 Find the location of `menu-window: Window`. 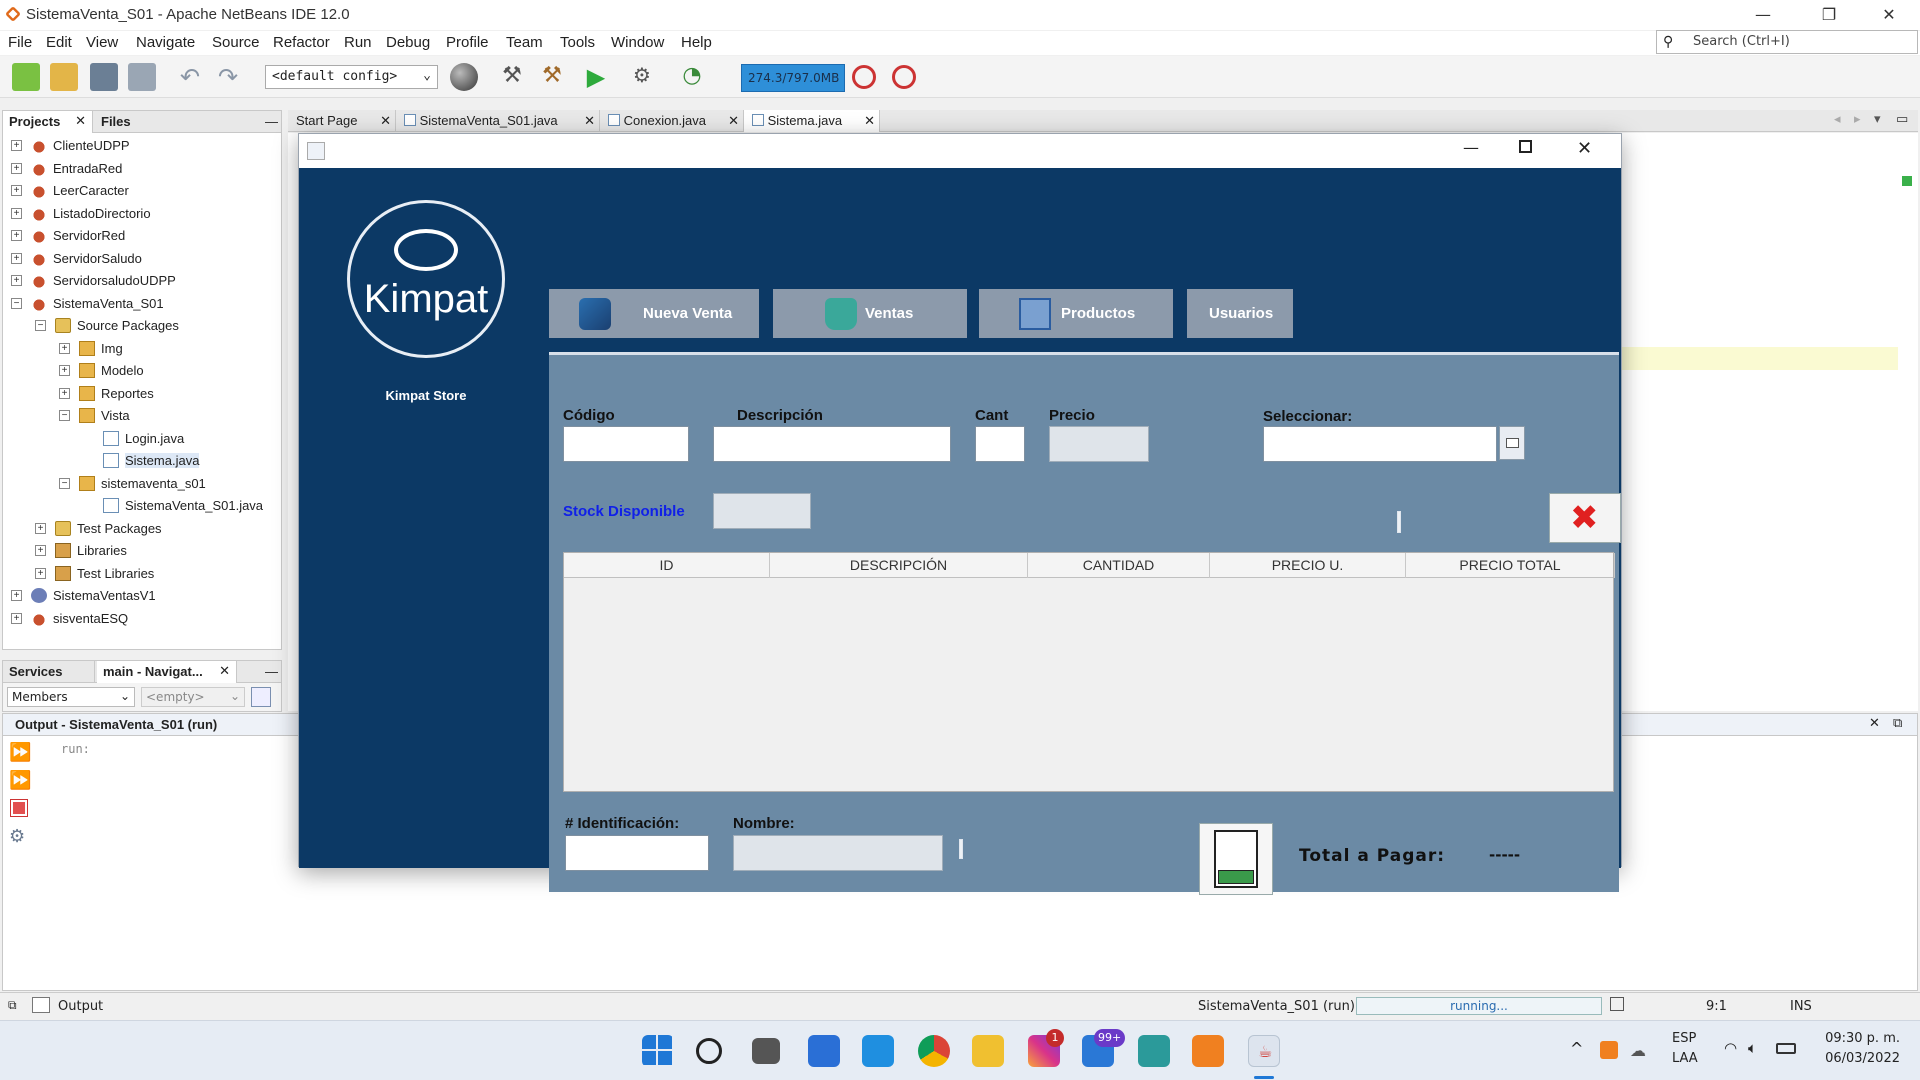

menu-window: Window is located at coordinates (637, 42).